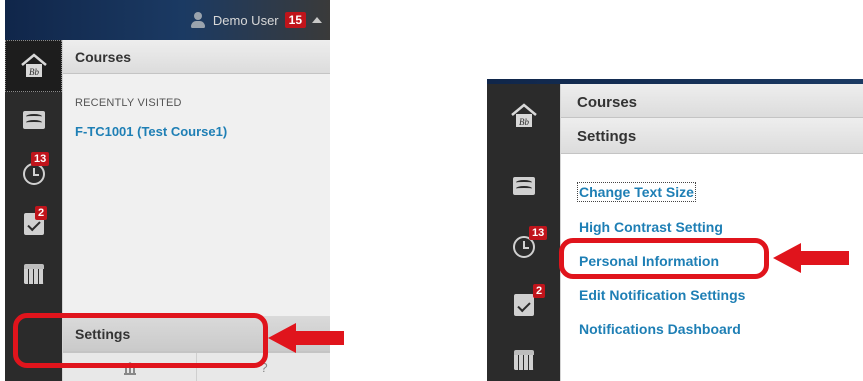 The width and height of the screenshot is (863, 381). I want to click on personal-information-highlight-box, so click(664, 258).